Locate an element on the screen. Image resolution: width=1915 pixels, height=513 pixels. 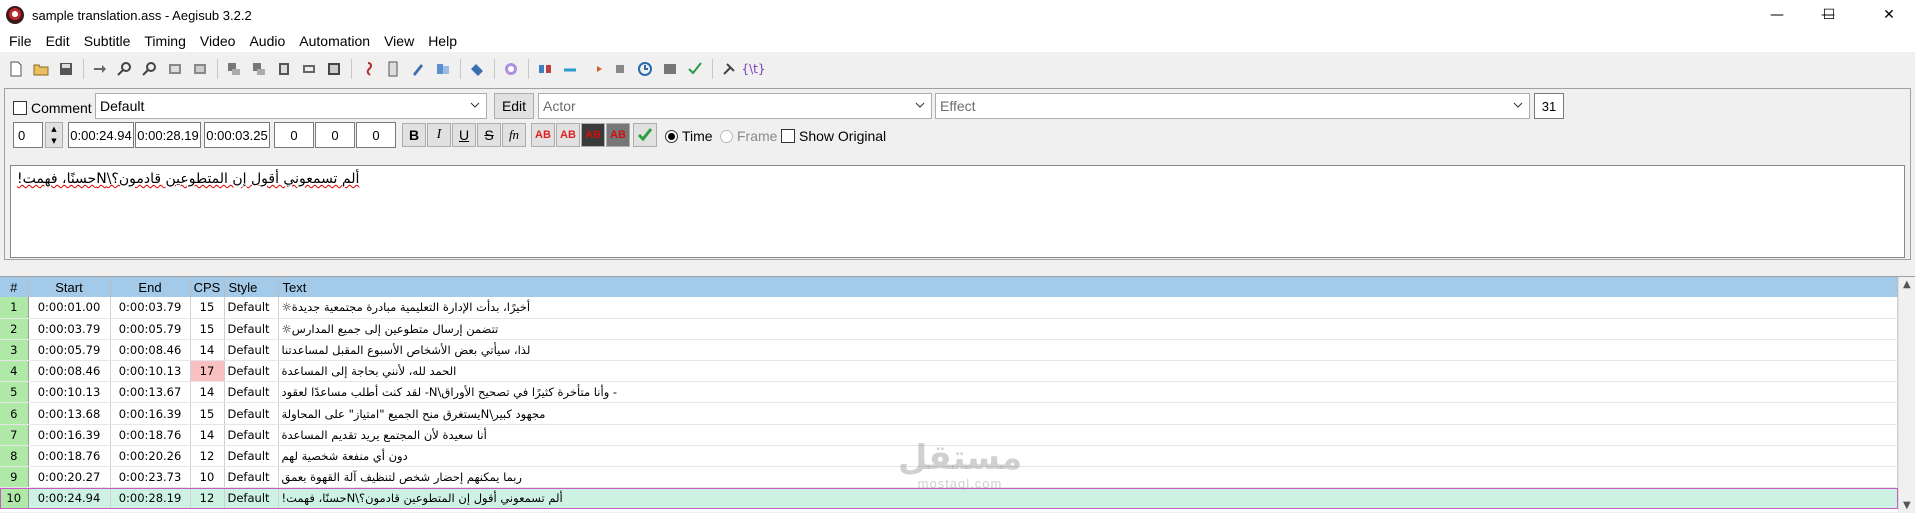
video-details-icon is located at coordinates (199, 69).